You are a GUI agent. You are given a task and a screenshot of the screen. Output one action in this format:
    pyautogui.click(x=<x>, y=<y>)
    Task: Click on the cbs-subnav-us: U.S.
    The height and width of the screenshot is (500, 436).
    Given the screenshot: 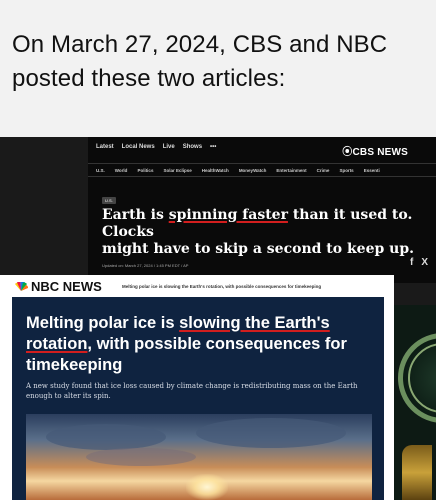 What is the action you would take?
    pyautogui.click(x=100, y=170)
    